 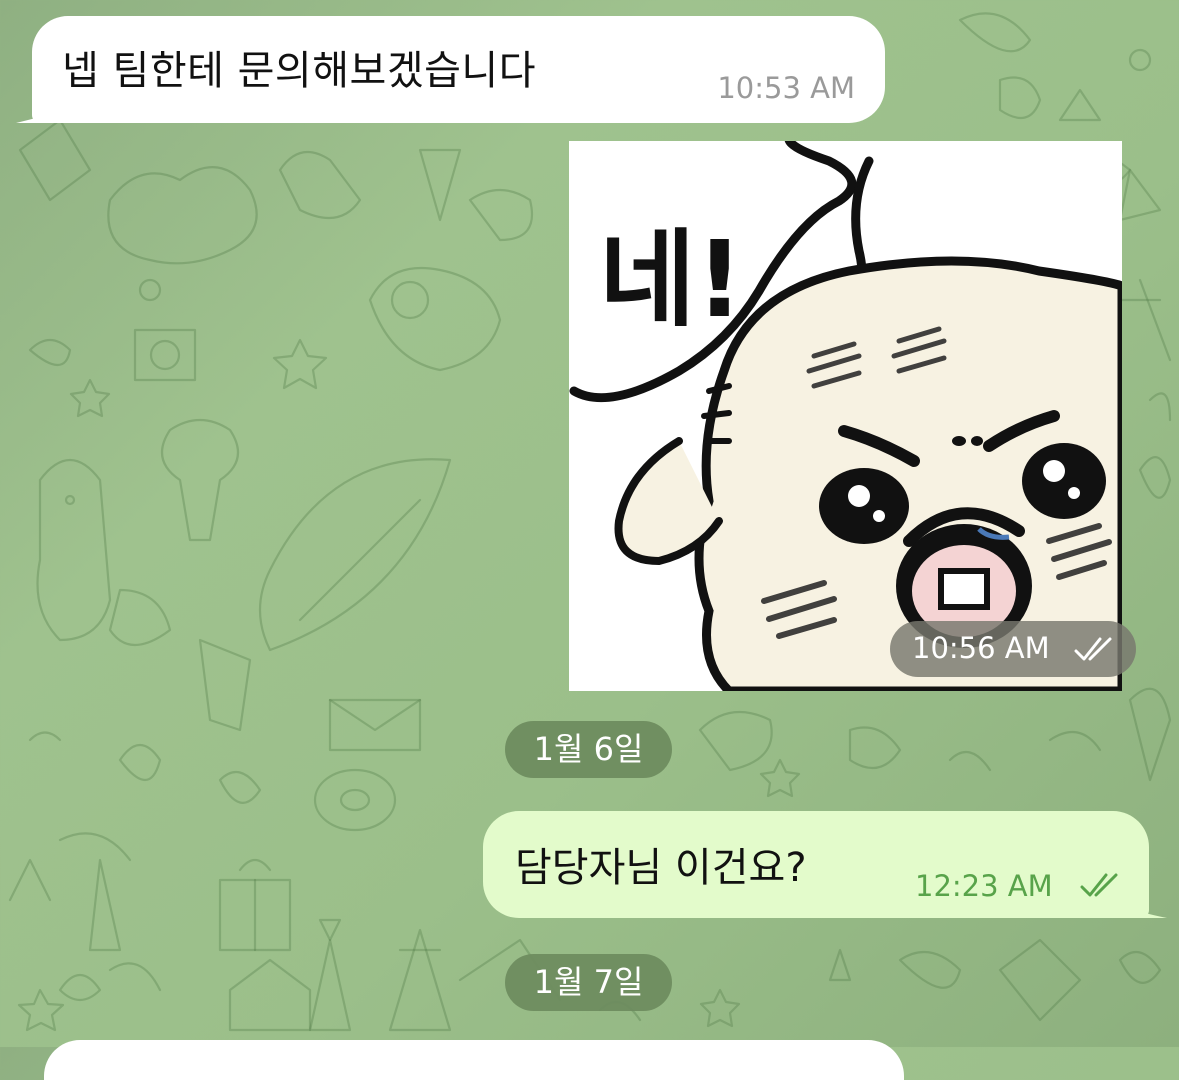 I want to click on svg-text: 네!, so click(x=671, y=280).